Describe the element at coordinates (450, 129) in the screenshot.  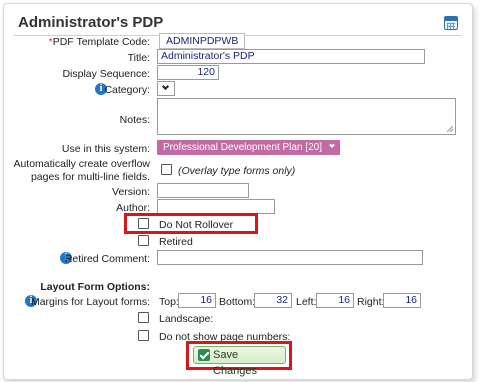
I see `resize-handle-icon` at that location.